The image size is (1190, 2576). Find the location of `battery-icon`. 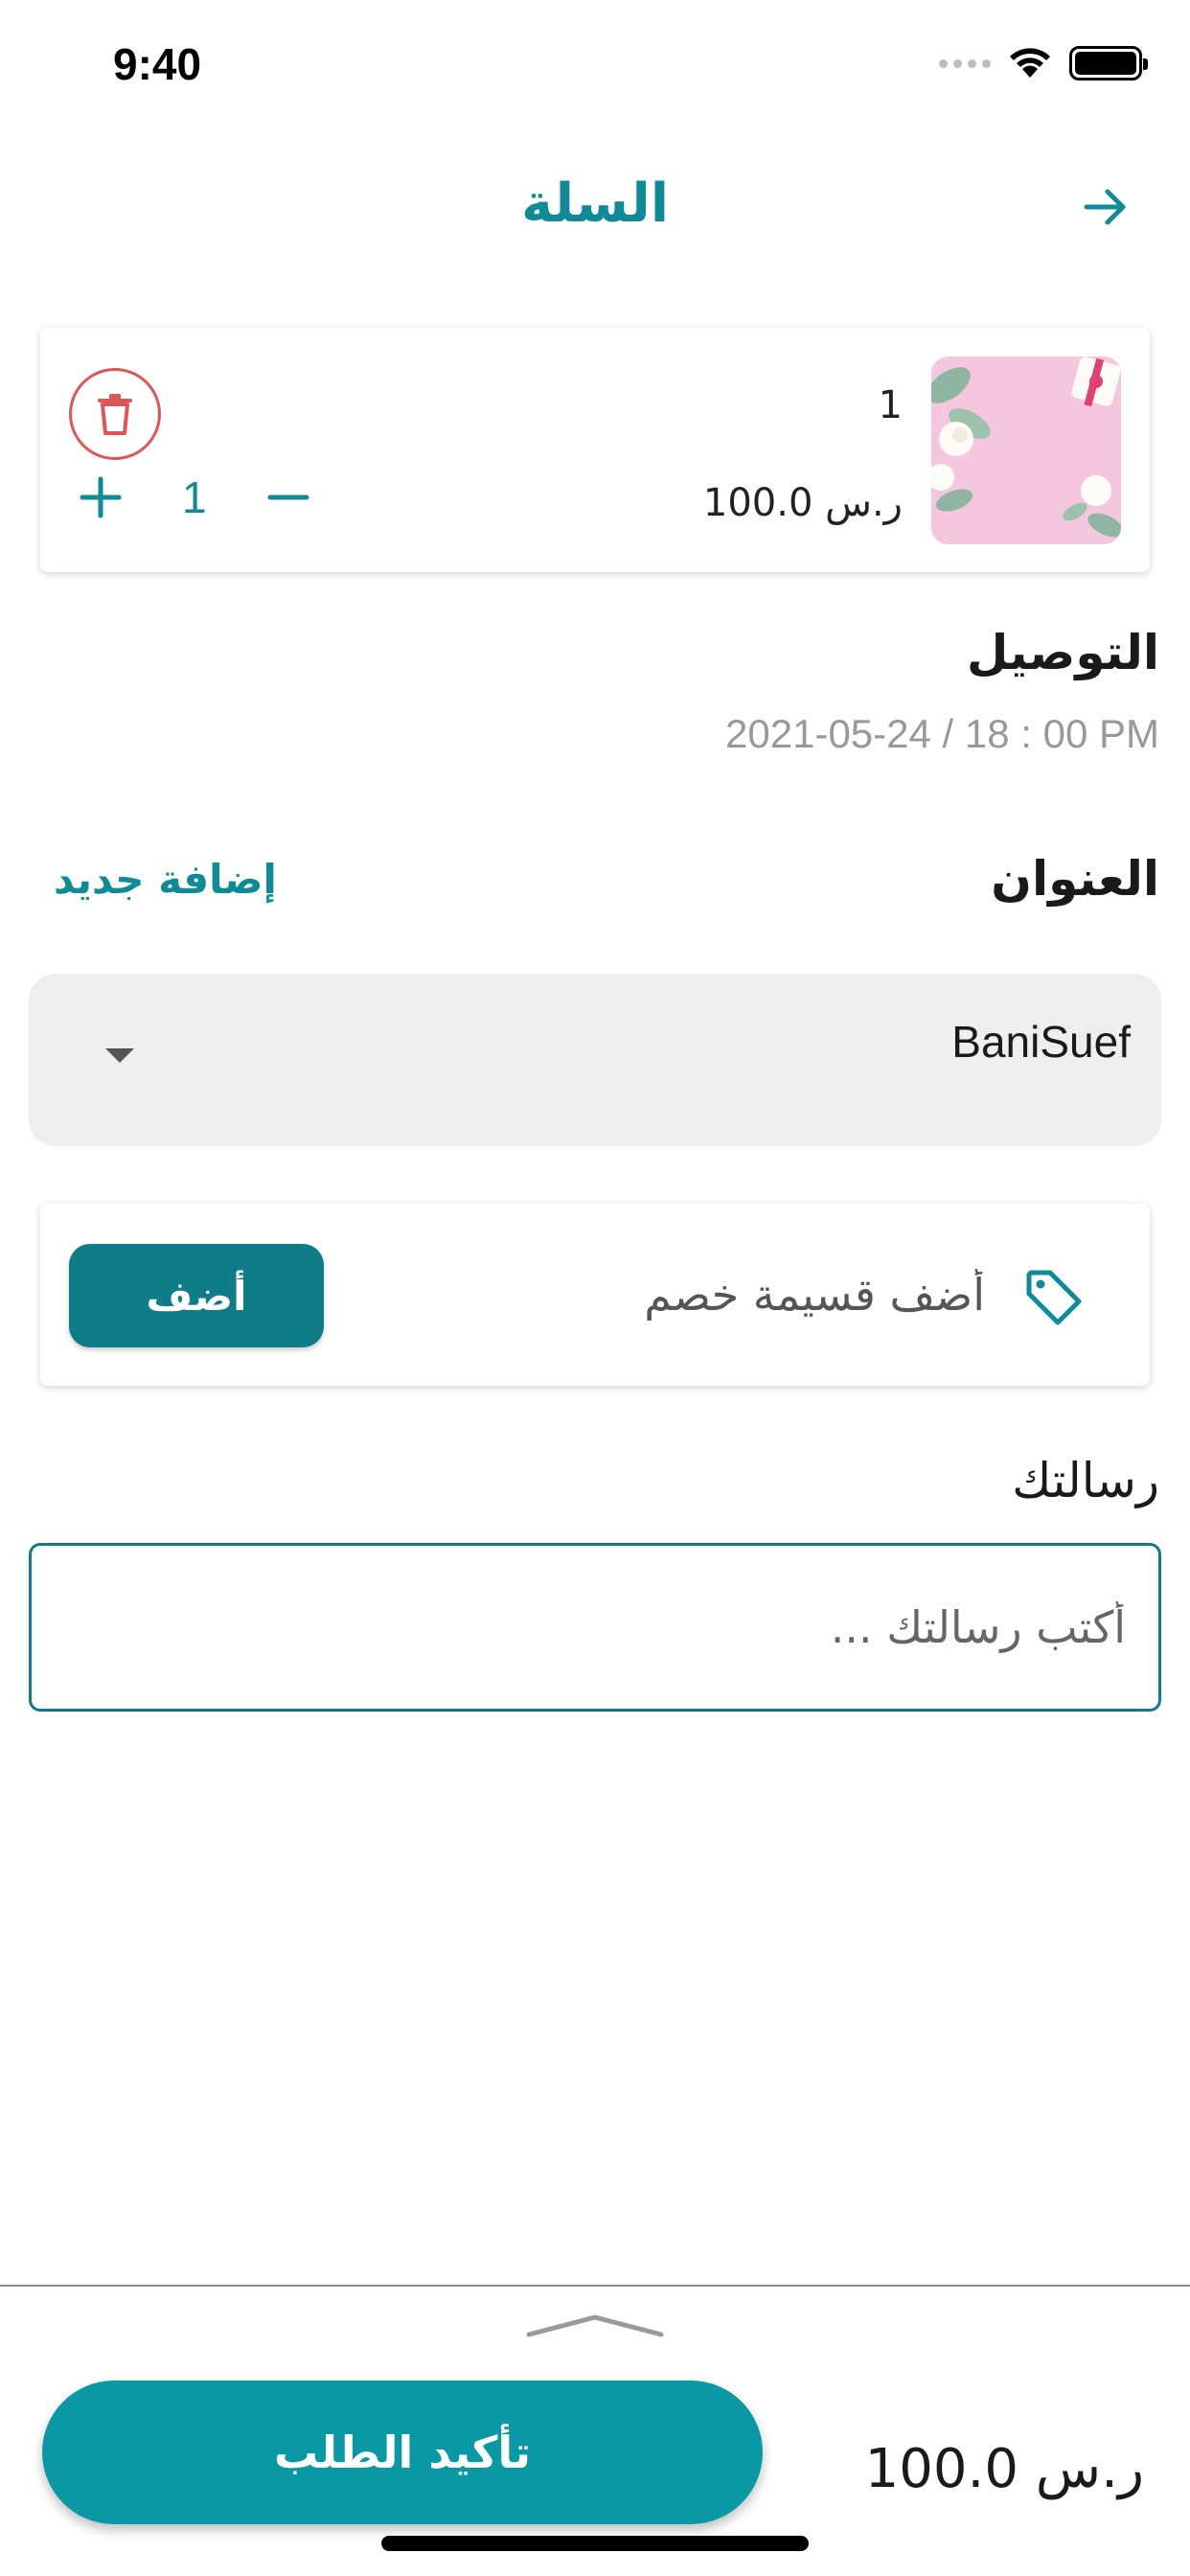

battery-icon is located at coordinates (1108, 63).